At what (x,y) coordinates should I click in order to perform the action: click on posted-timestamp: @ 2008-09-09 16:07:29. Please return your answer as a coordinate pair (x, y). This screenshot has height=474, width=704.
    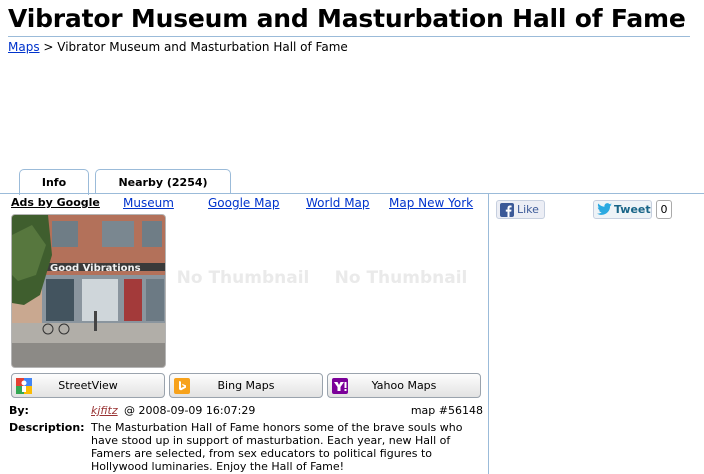
    Looking at the image, I should click on (190, 410).